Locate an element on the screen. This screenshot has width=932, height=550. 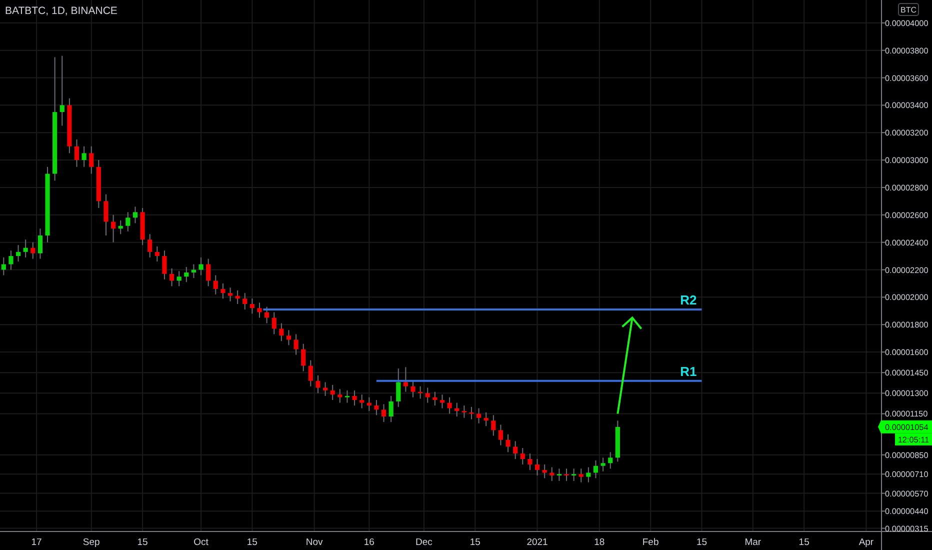
price-axis-label: 0.00000315 is located at coordinates (906, 529).